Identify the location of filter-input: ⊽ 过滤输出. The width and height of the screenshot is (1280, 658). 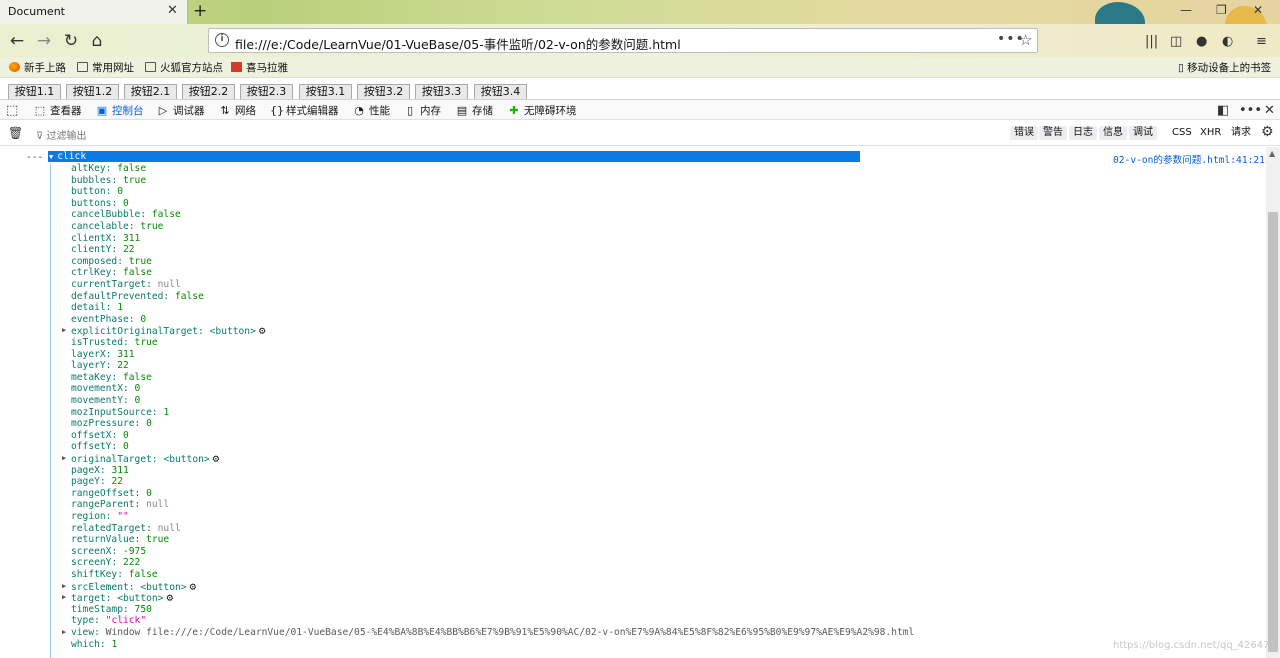
(61, 134).